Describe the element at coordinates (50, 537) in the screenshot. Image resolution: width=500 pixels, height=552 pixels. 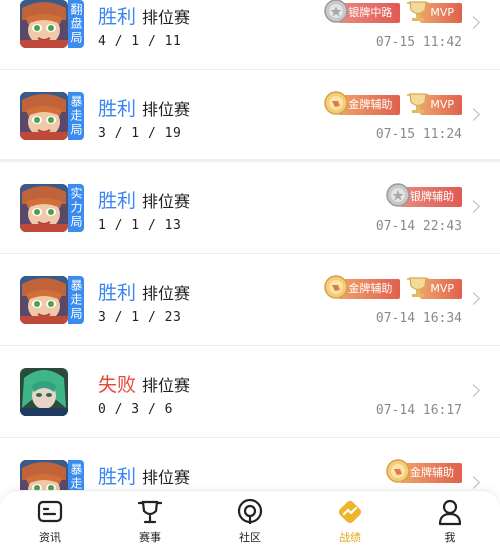
I see `nav-label: 资讯` at that location.